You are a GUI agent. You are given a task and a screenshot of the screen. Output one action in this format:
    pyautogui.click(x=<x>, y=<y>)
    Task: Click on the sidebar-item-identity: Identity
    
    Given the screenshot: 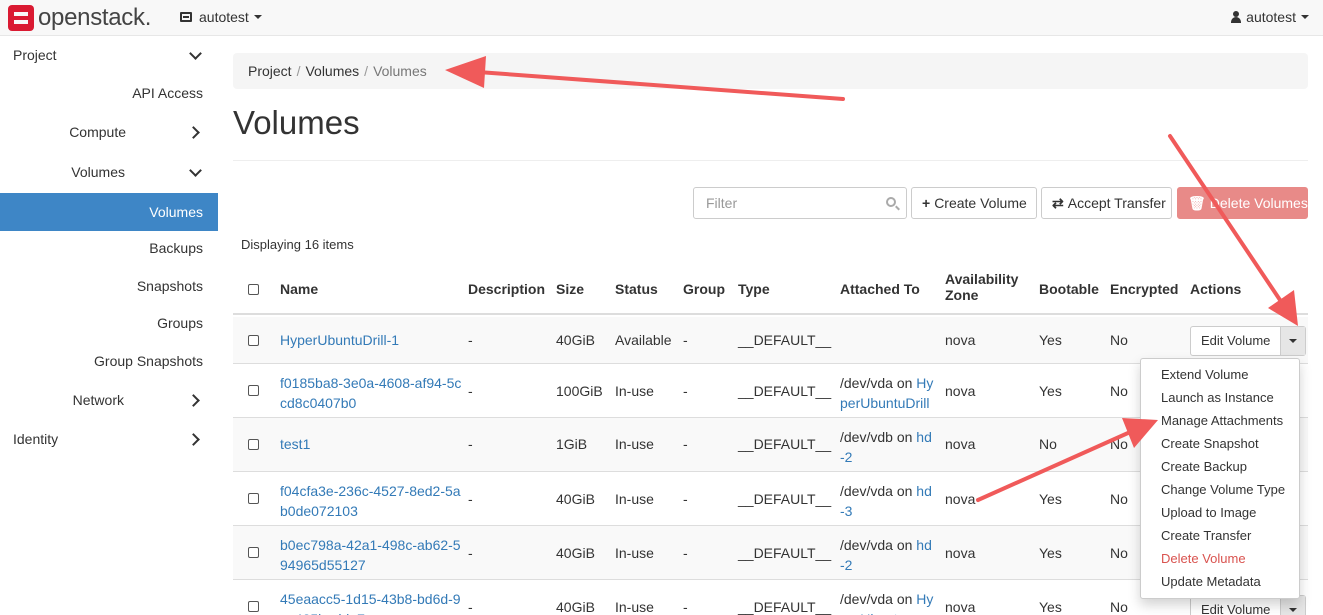 What is the action you would take?
    pyautogui.click(x=109, y=439)
    